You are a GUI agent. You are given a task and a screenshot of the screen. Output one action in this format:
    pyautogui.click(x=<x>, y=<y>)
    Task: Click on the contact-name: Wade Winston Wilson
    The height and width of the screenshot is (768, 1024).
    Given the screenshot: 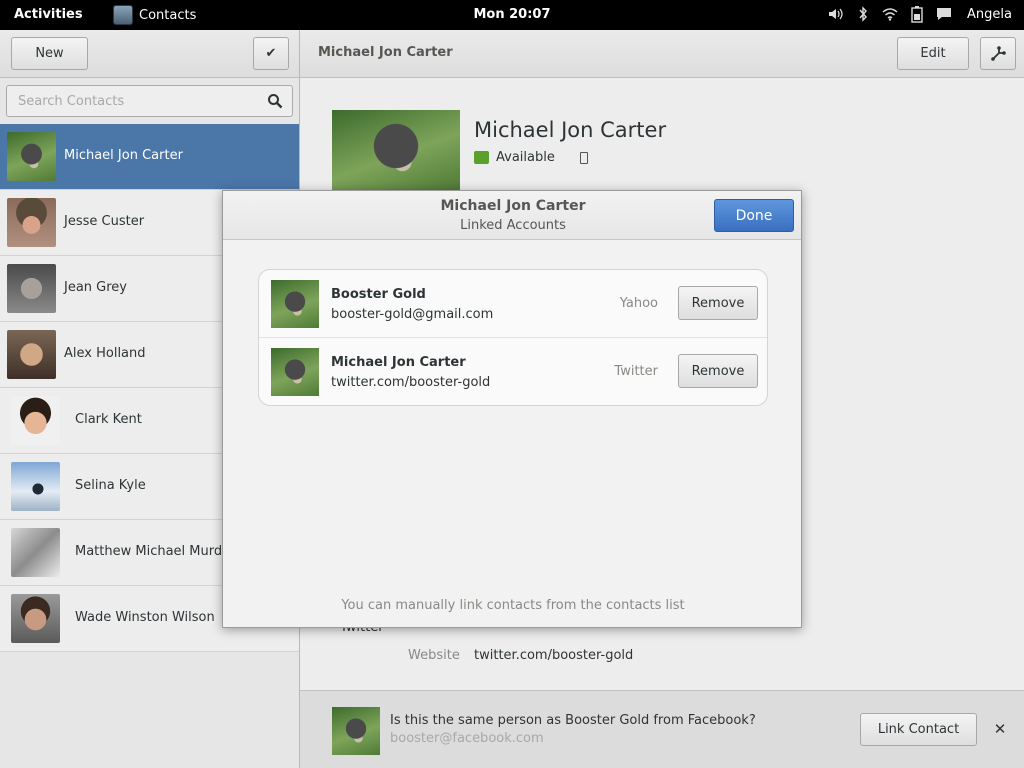 What is the action you would take?
    pyautogui.click(x=145, y=617)
    